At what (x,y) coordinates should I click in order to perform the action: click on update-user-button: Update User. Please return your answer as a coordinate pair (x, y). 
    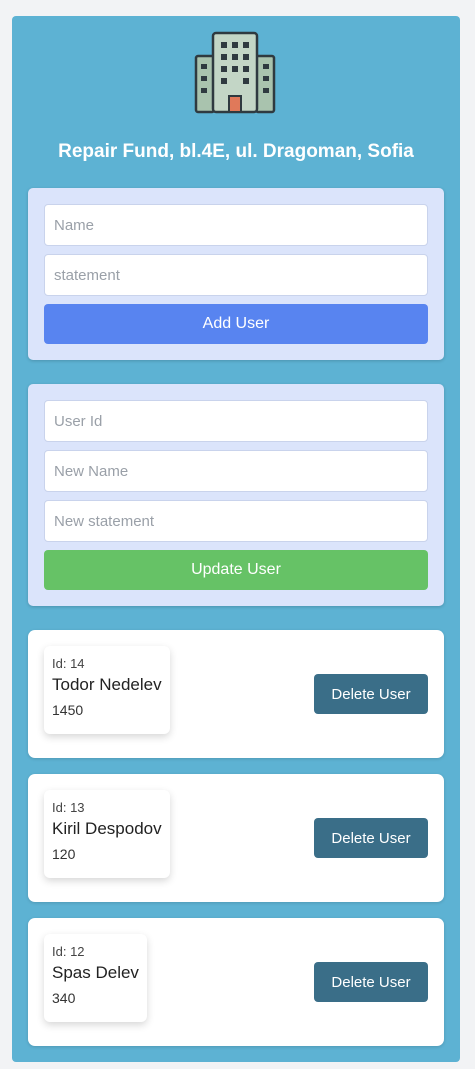
    Looking at the image, I should click on (236, 570).